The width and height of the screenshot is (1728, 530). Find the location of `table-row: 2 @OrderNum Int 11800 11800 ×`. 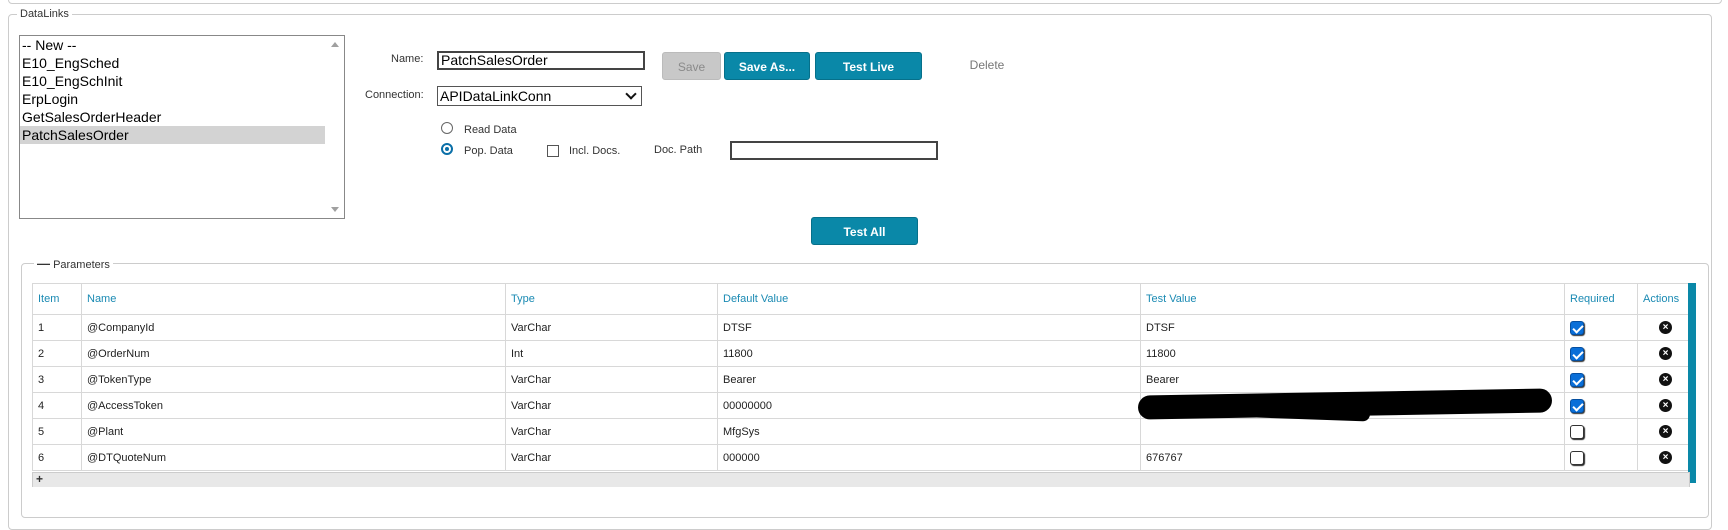

table-row: 2 @OrderNum Int 11800 11800 × is located at coordinates (863, 353).